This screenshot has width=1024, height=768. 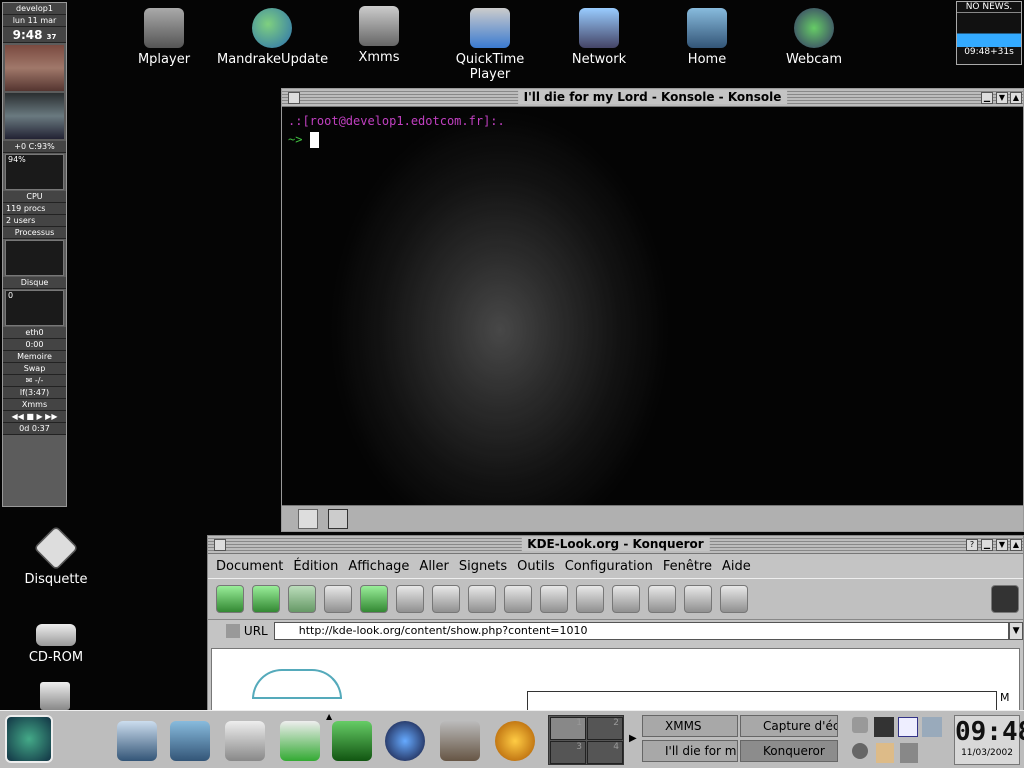 What do you see at coordinates (266, 599) in the screenshot?
I see `back-arrow-icon` at bounding box center [266, 599].